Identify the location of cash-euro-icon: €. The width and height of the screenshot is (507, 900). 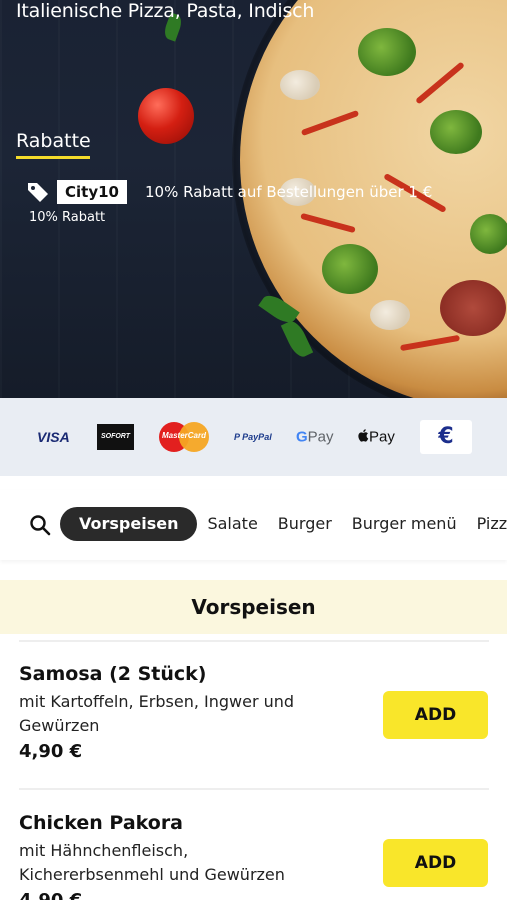
(446, 437).